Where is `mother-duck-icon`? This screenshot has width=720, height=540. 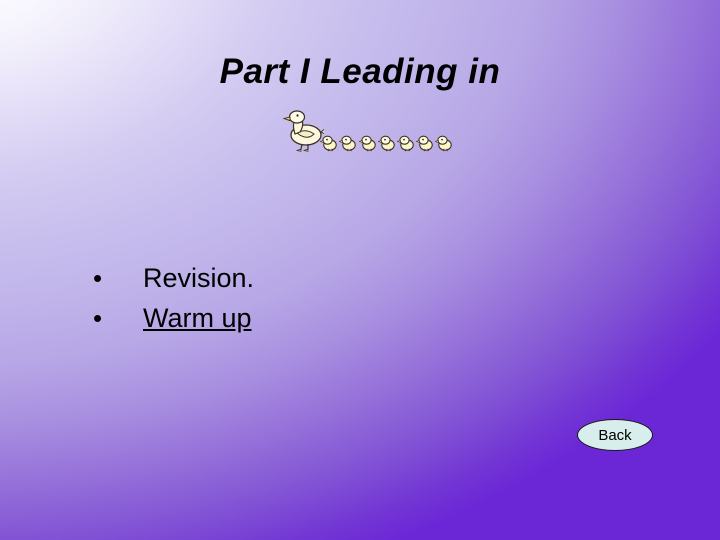 mother-duck-icon is located at coordinates (303, 131).